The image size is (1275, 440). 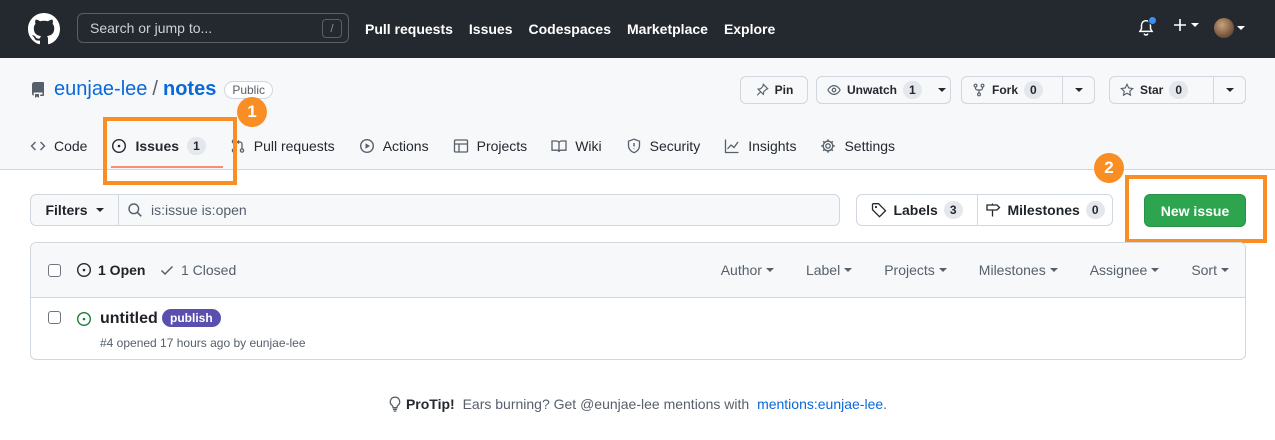 I want to click on tab-settings: Settings, so click(x=857, y=146).